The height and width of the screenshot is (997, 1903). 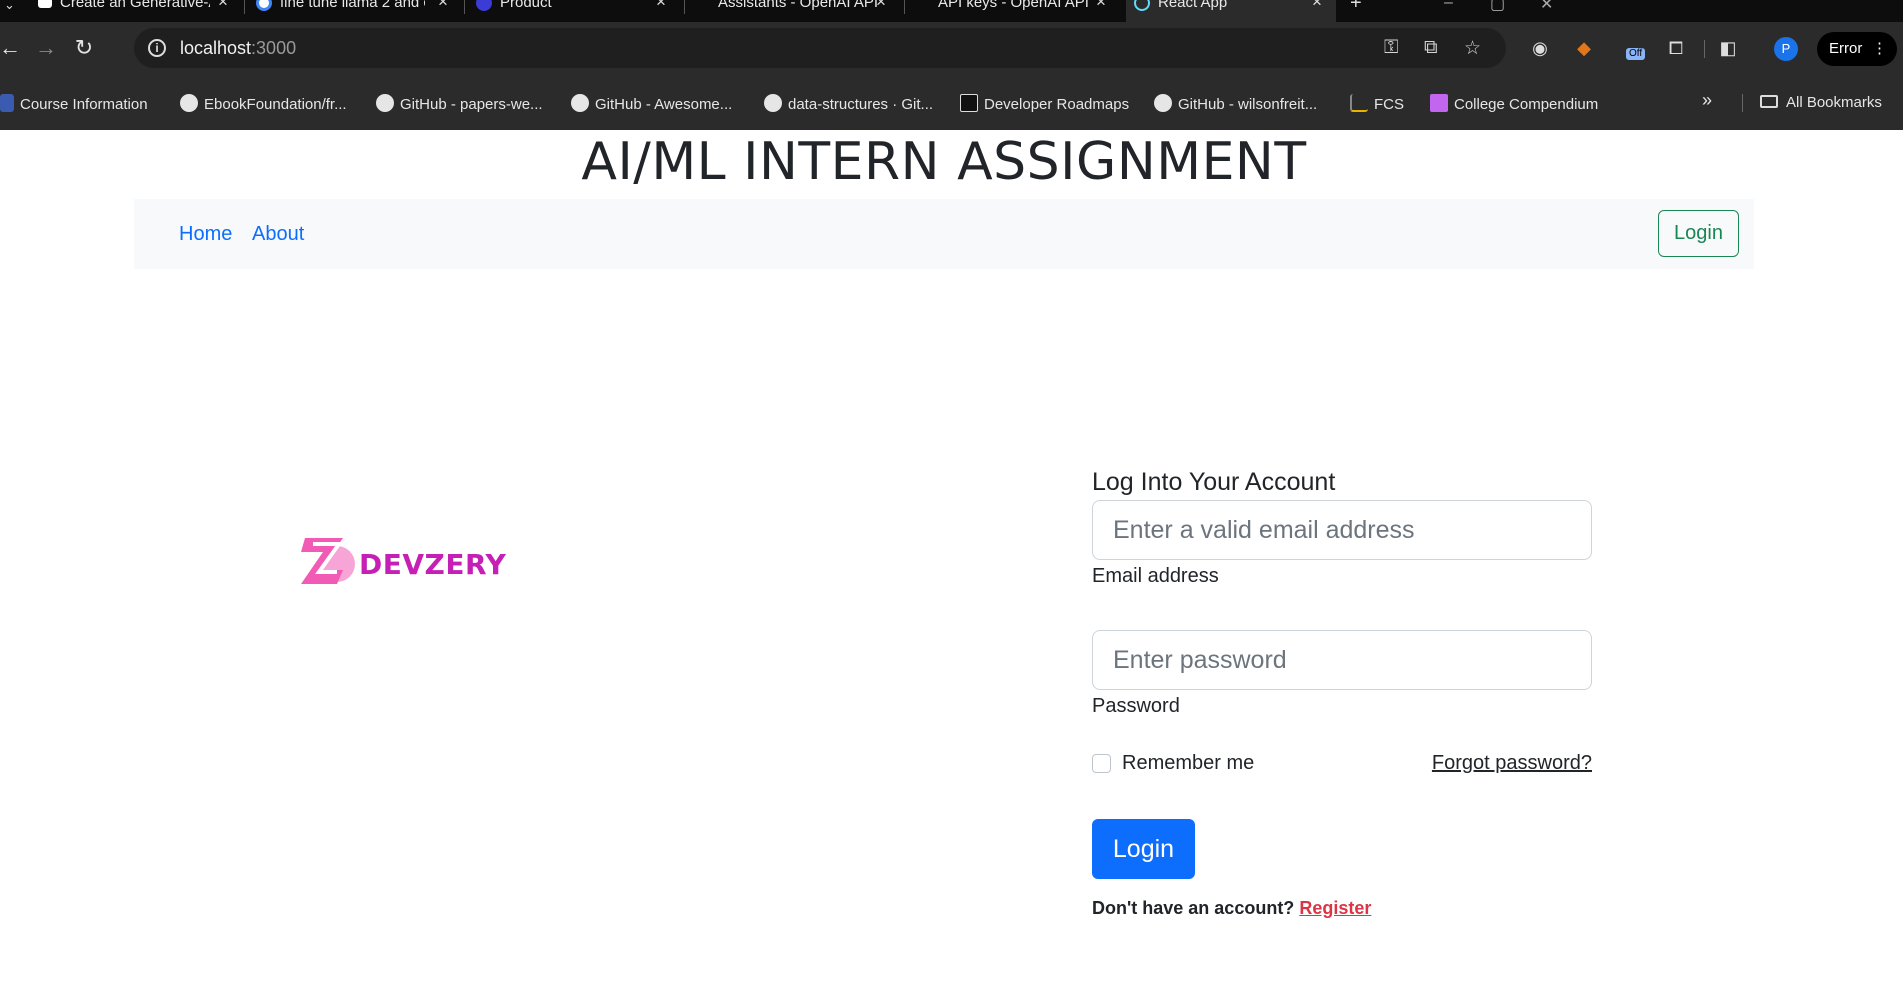 What do you see at coordinates (1214, 482) in the screenshot?
I see `form-heading: Log Into Your Account` at bounding box center [1214, 482].